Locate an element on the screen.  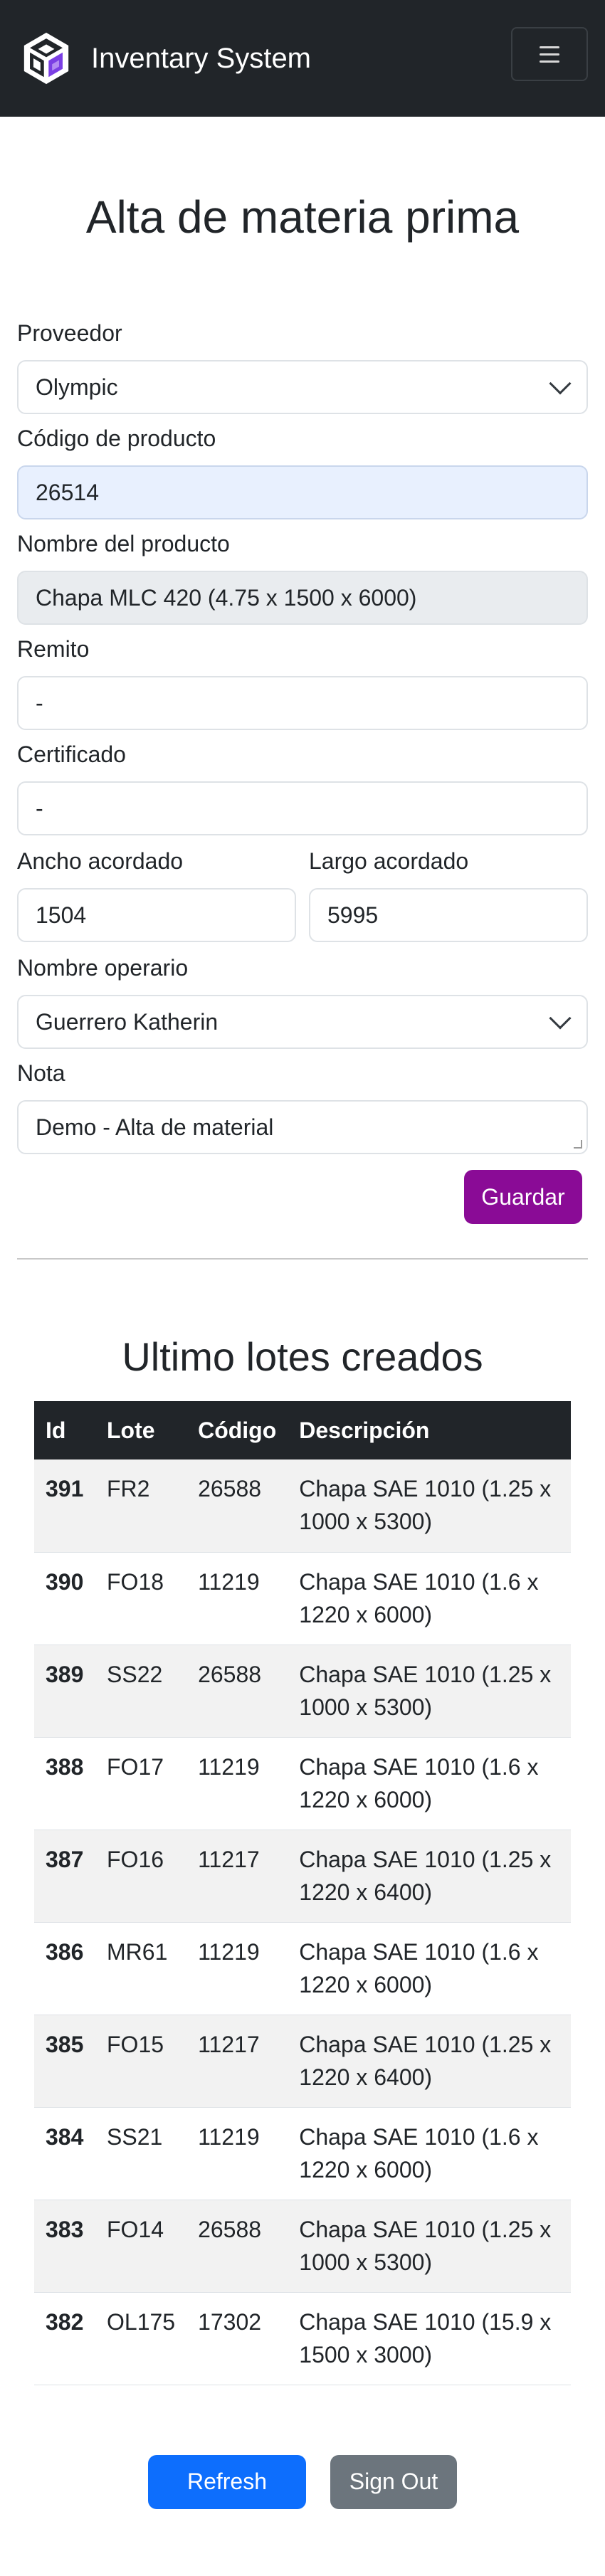
refresh-button: Refresh is located at coordinates (227, 2481).